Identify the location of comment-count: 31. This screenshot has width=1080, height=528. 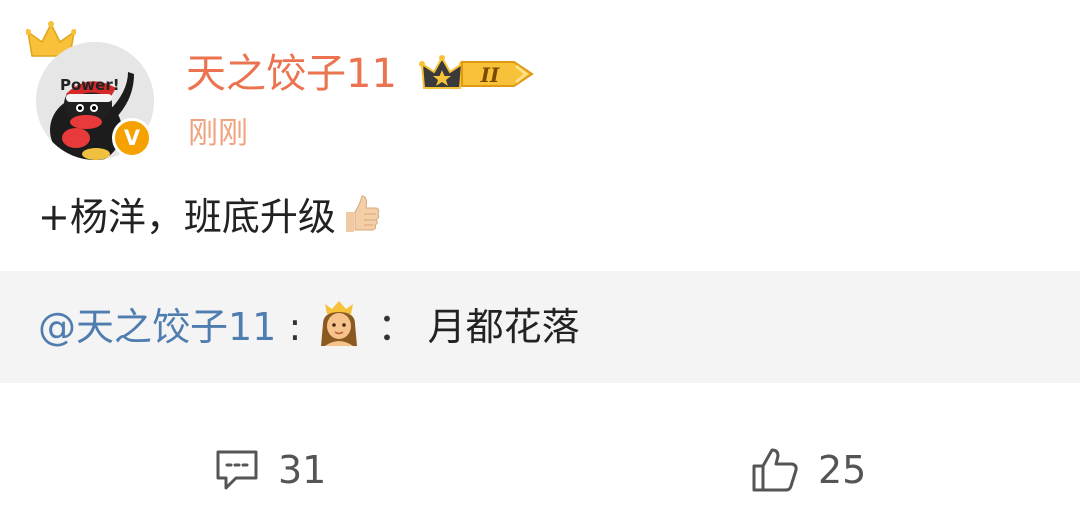
(302, 470).